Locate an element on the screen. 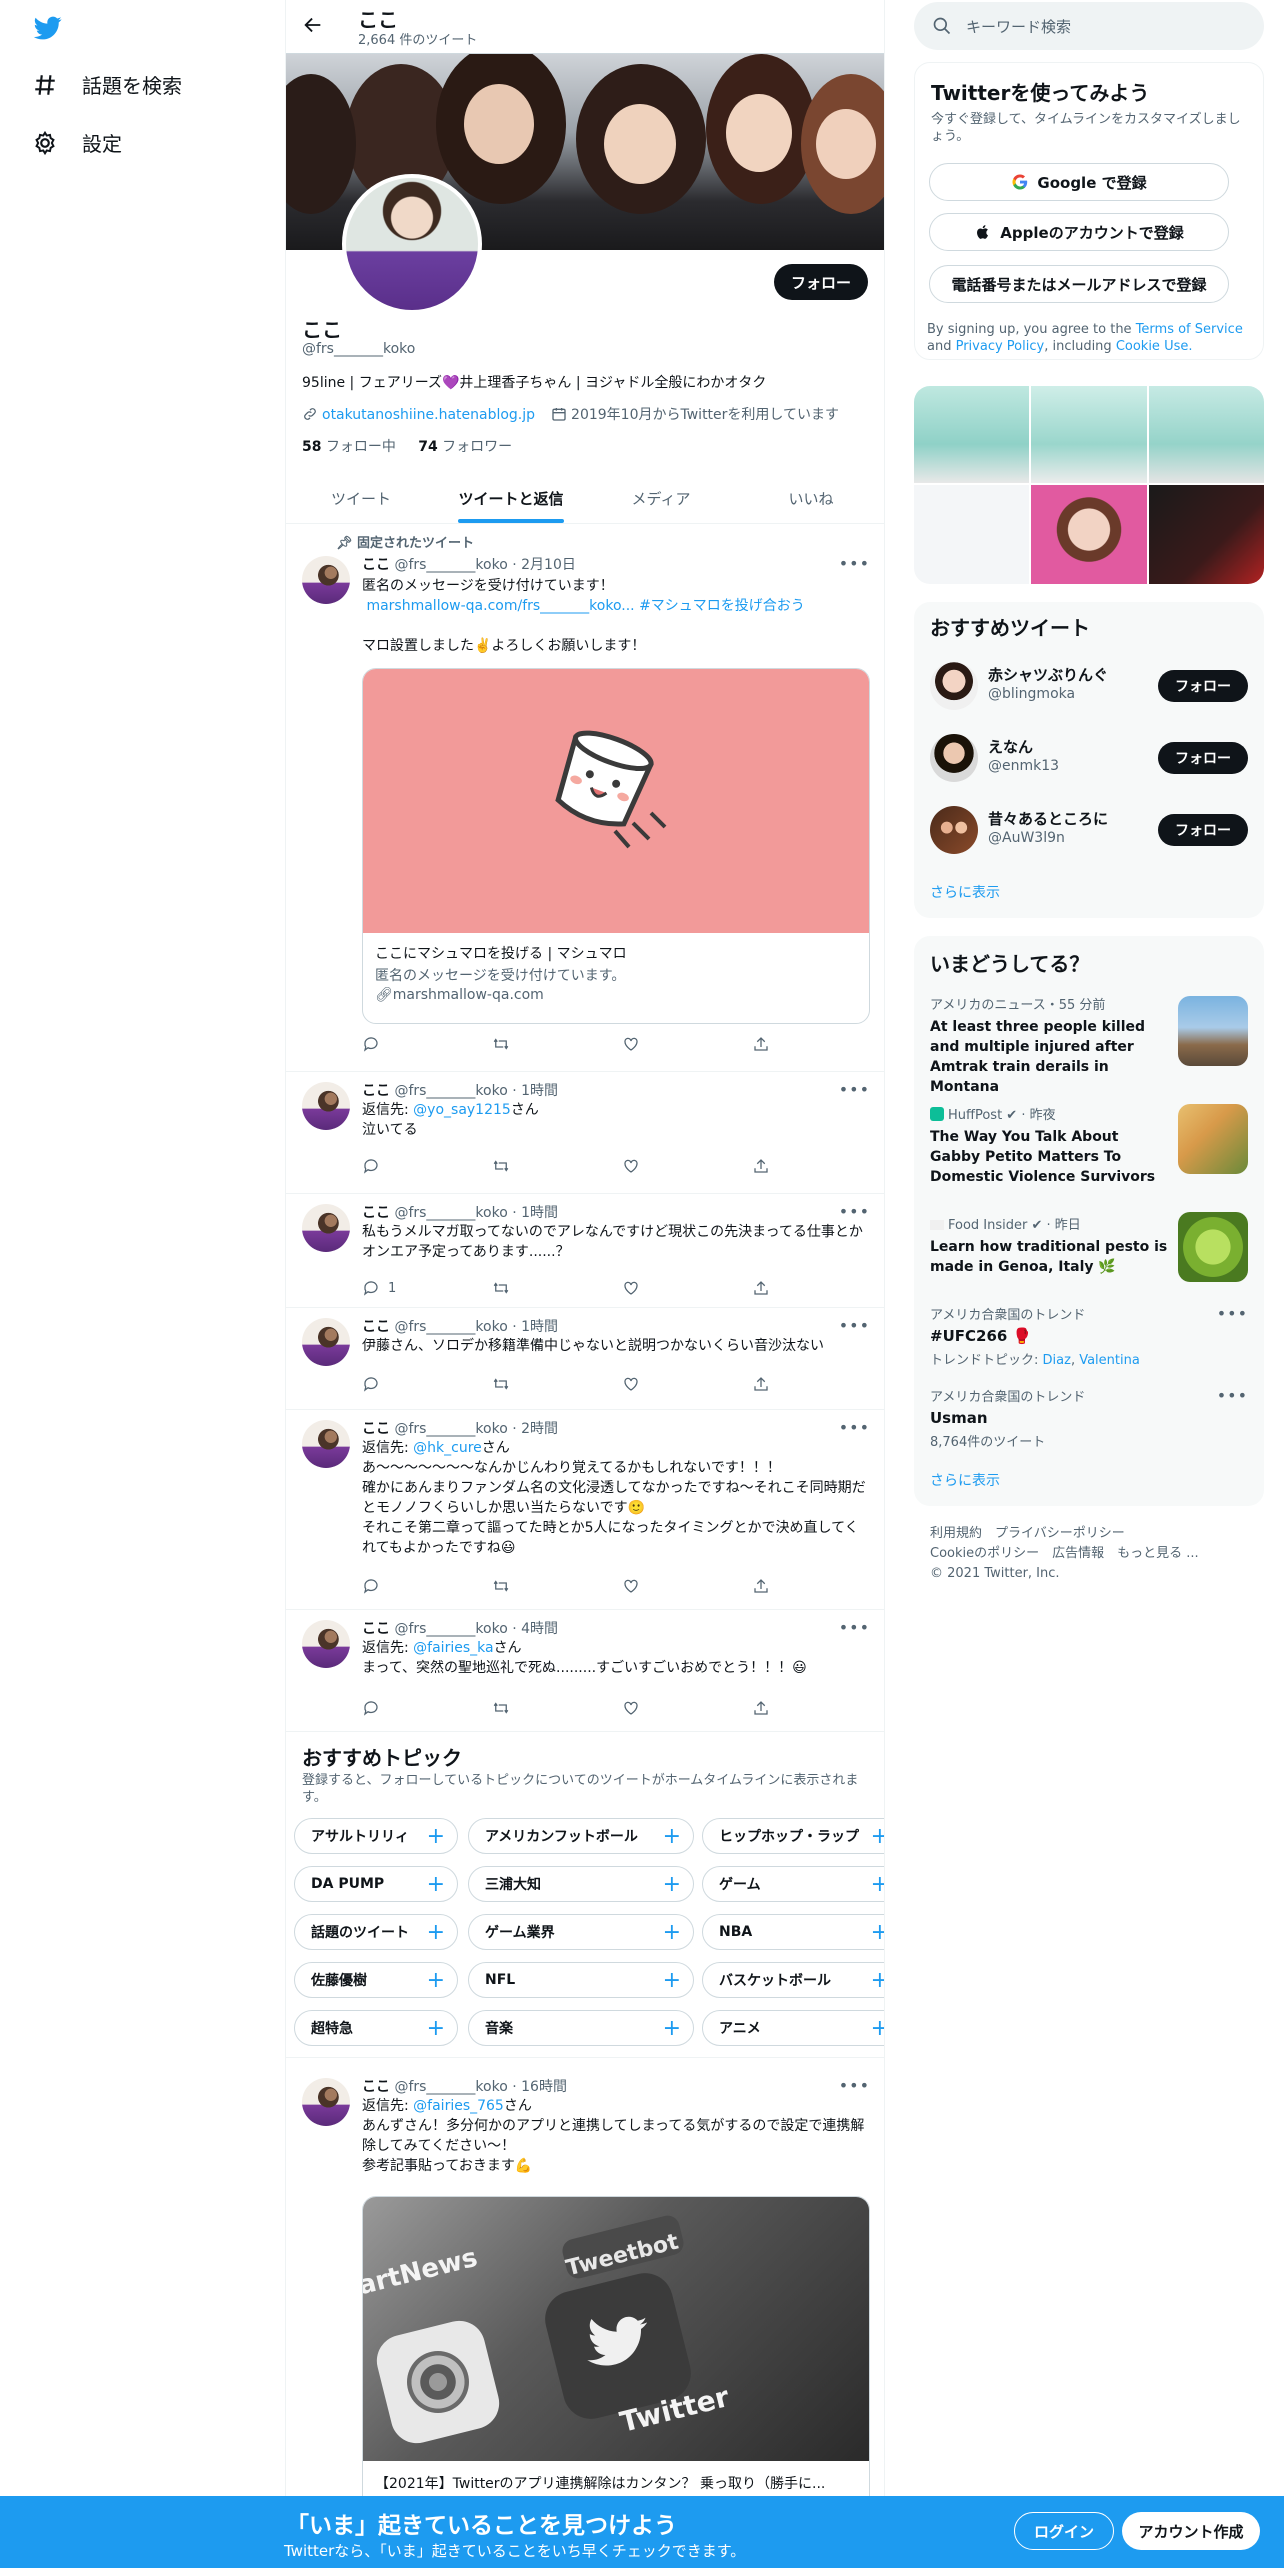 This screenshot has width=1284, height=2568. reply-button: 1 is located at coordinates (382, 1288).